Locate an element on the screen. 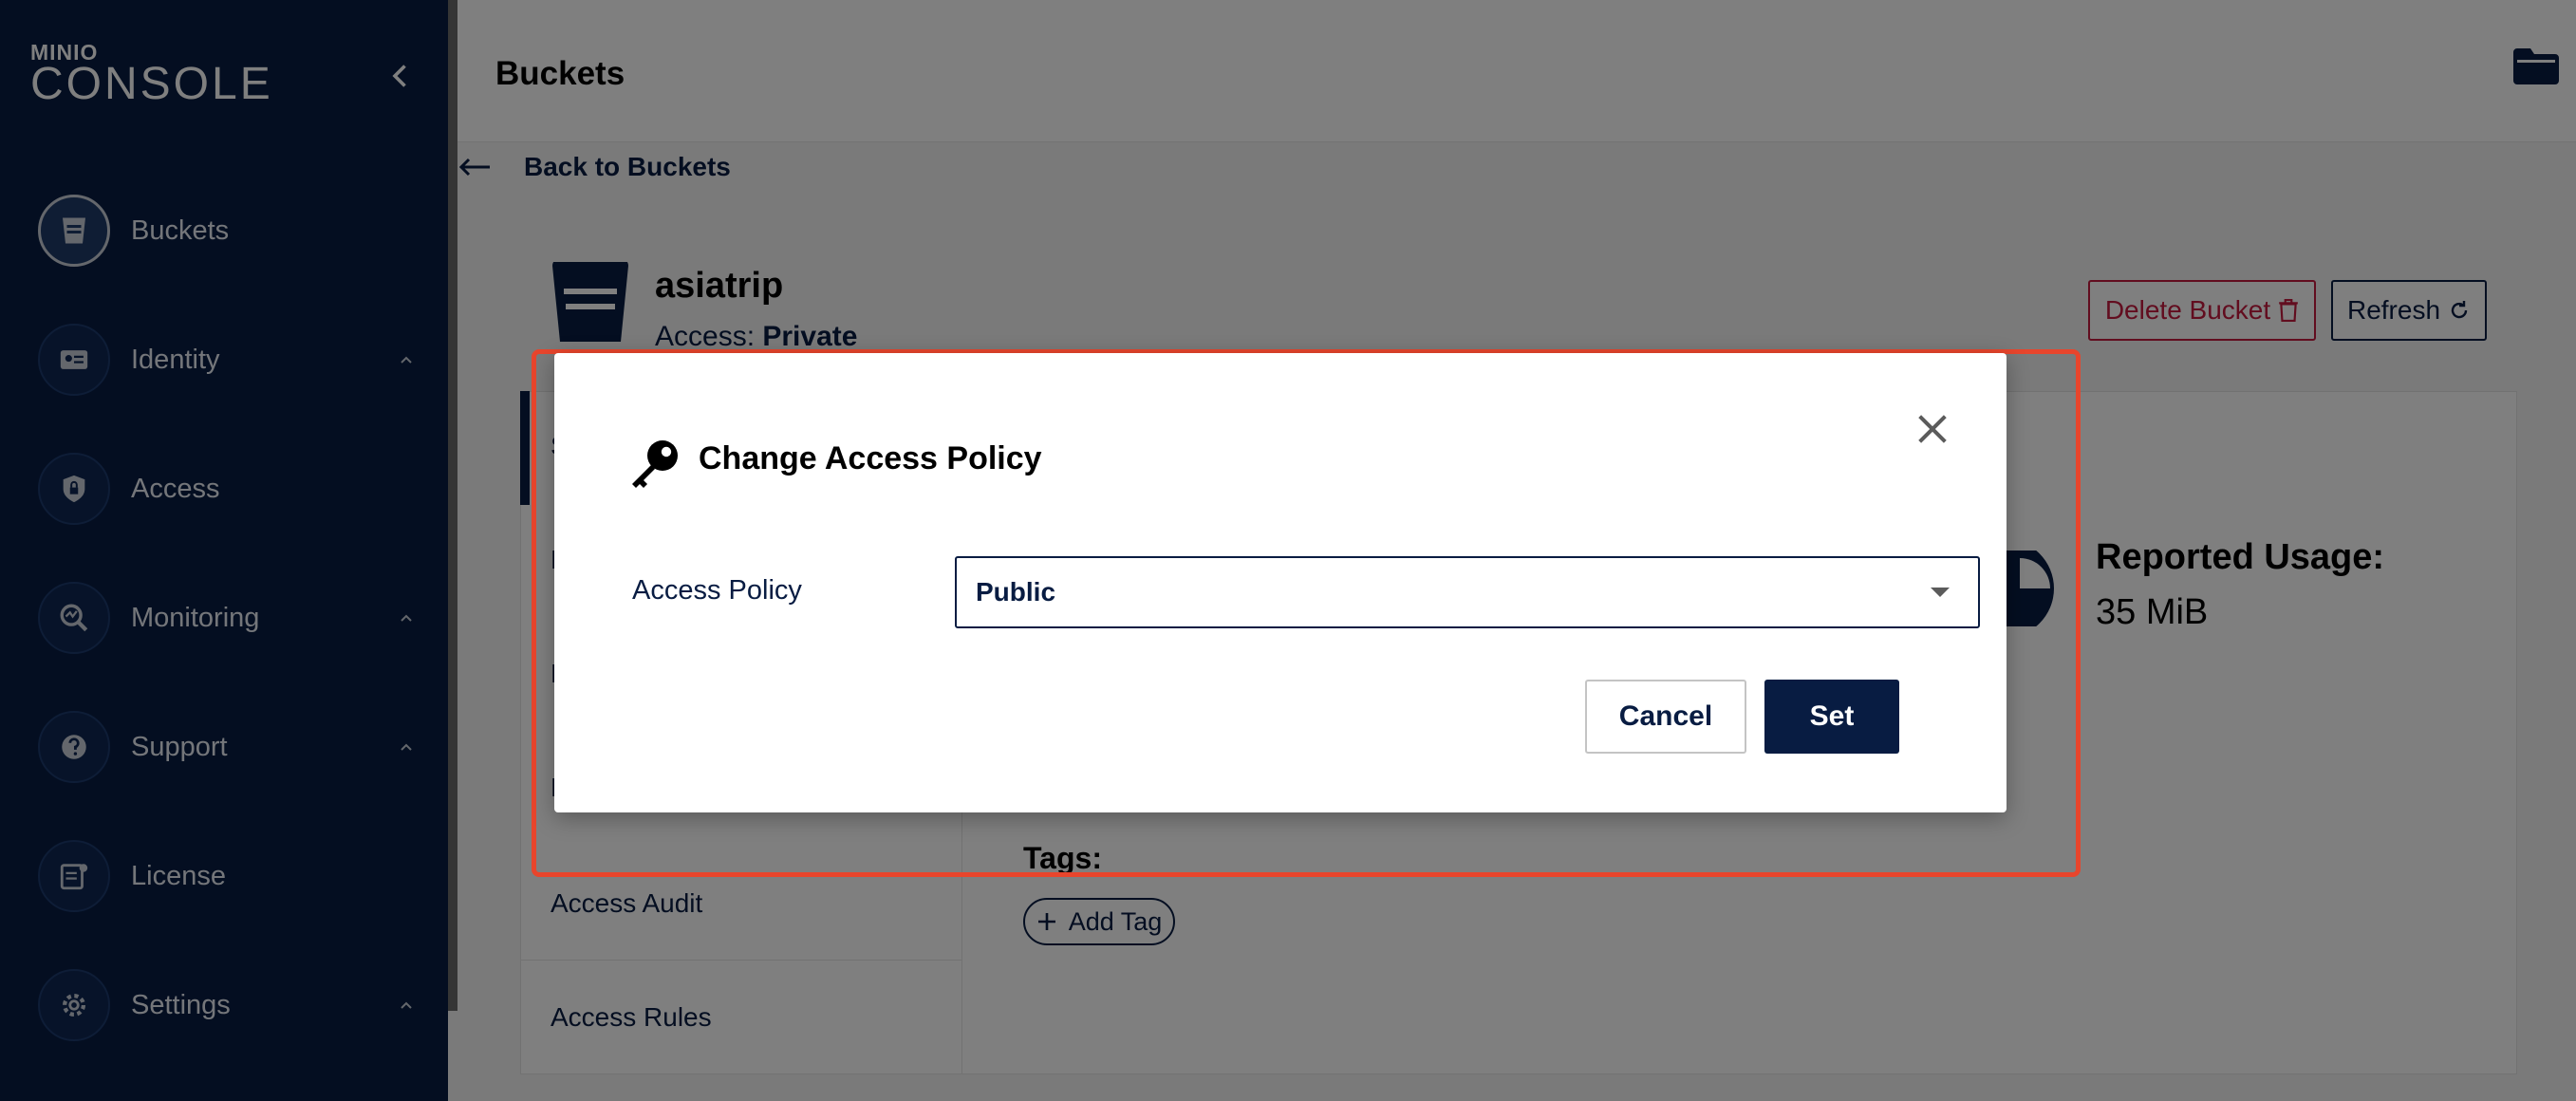 The image size is (2576, 1101). access-policy-label: Access Policy is located at coordinates (717, 590).